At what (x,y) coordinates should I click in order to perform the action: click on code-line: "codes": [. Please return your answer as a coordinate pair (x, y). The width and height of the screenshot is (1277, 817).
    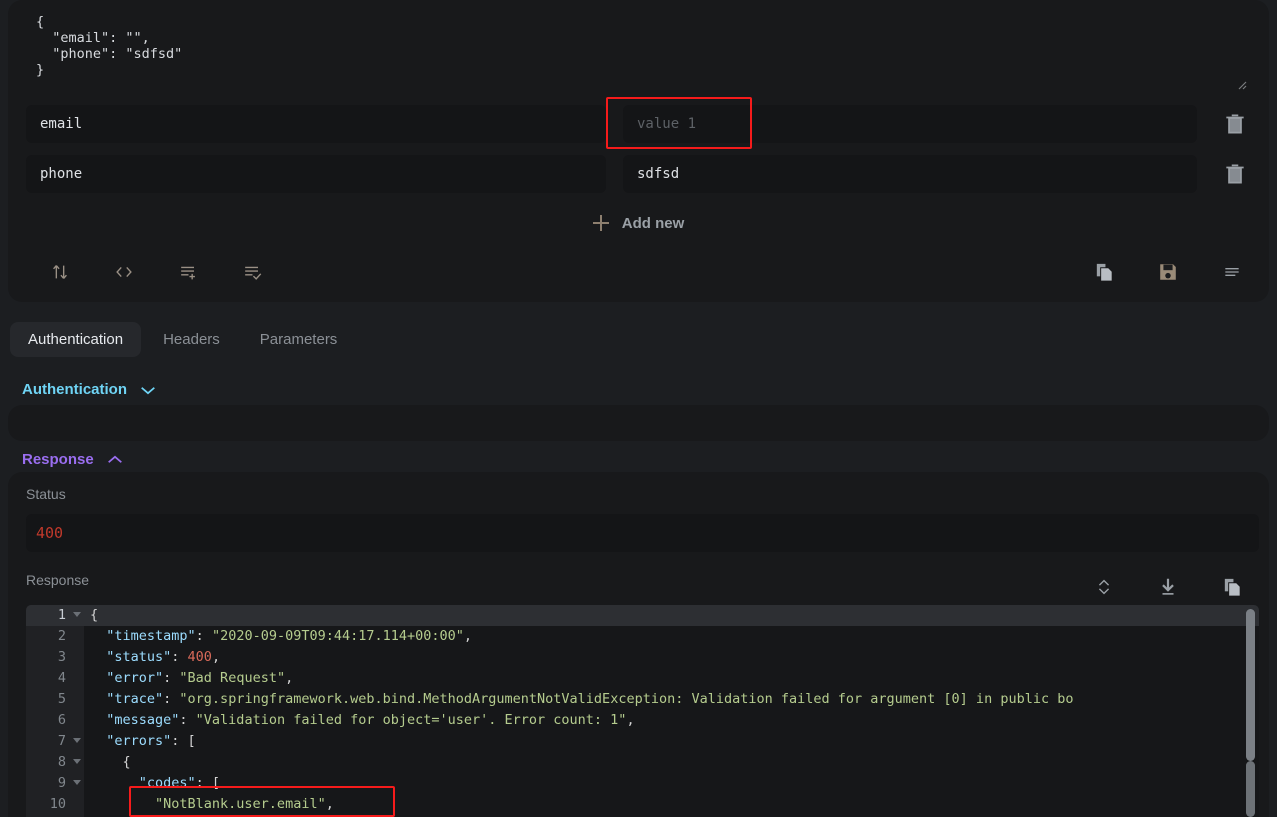
    Looking at the image, I should click on (671, 783).